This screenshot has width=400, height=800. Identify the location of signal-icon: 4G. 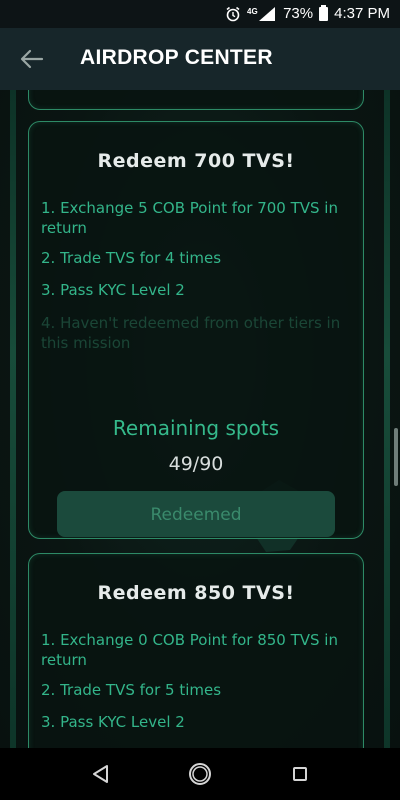
(261, 13).